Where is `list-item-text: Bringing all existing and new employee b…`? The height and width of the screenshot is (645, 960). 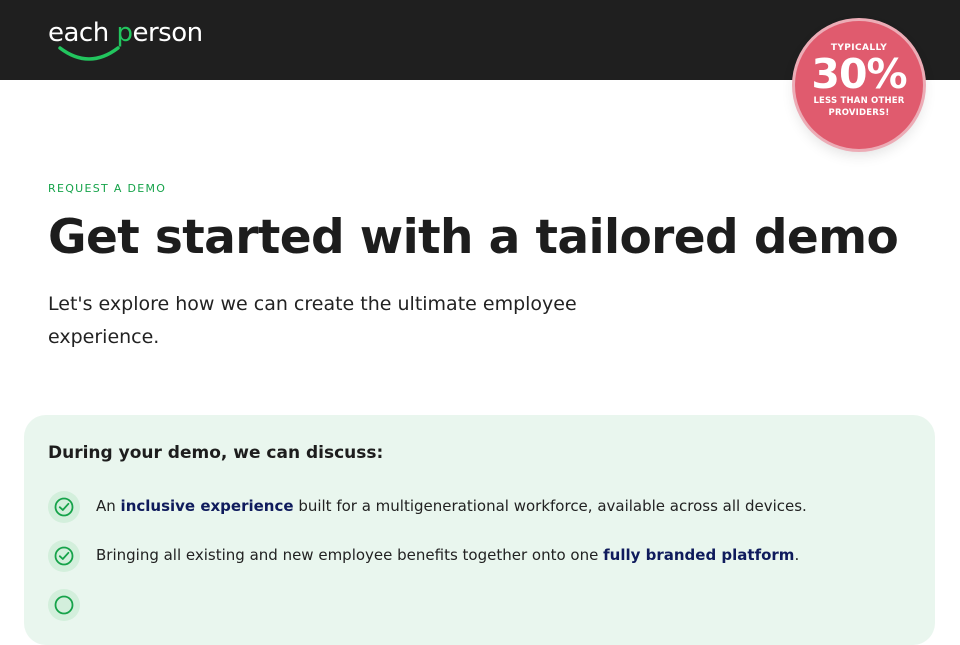
list-item-text: Bringing all existing and new employee b… is located at coordinates (448, 555).